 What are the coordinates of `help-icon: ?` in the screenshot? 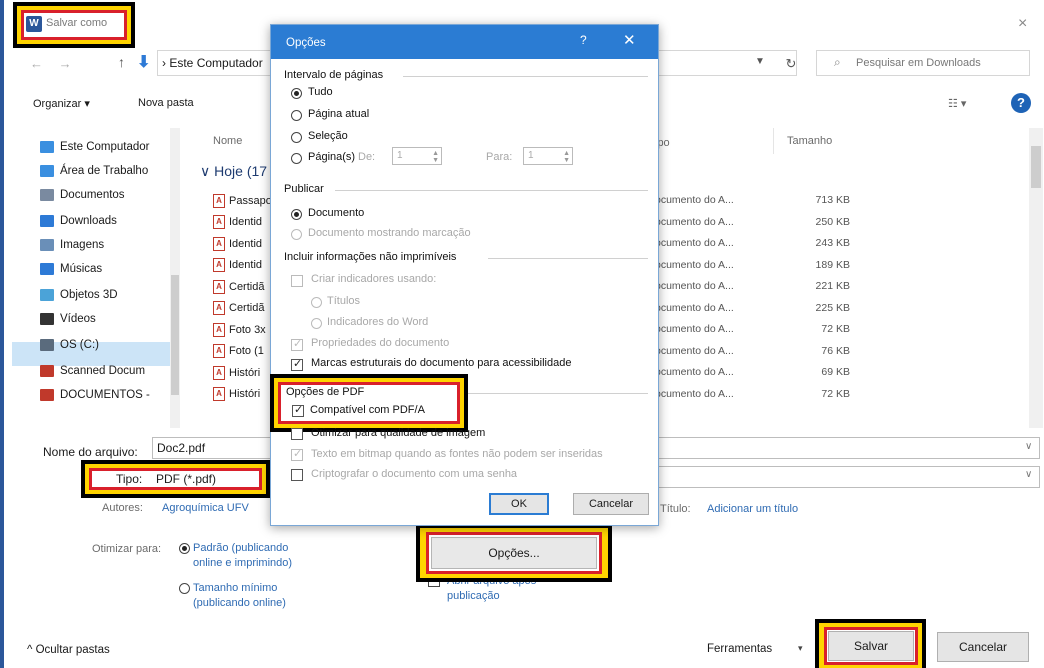 It's located at (1021, 103).